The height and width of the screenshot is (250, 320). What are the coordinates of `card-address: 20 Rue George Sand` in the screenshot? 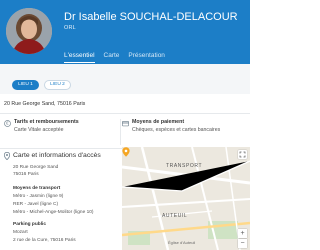 It's located at (36, 167).